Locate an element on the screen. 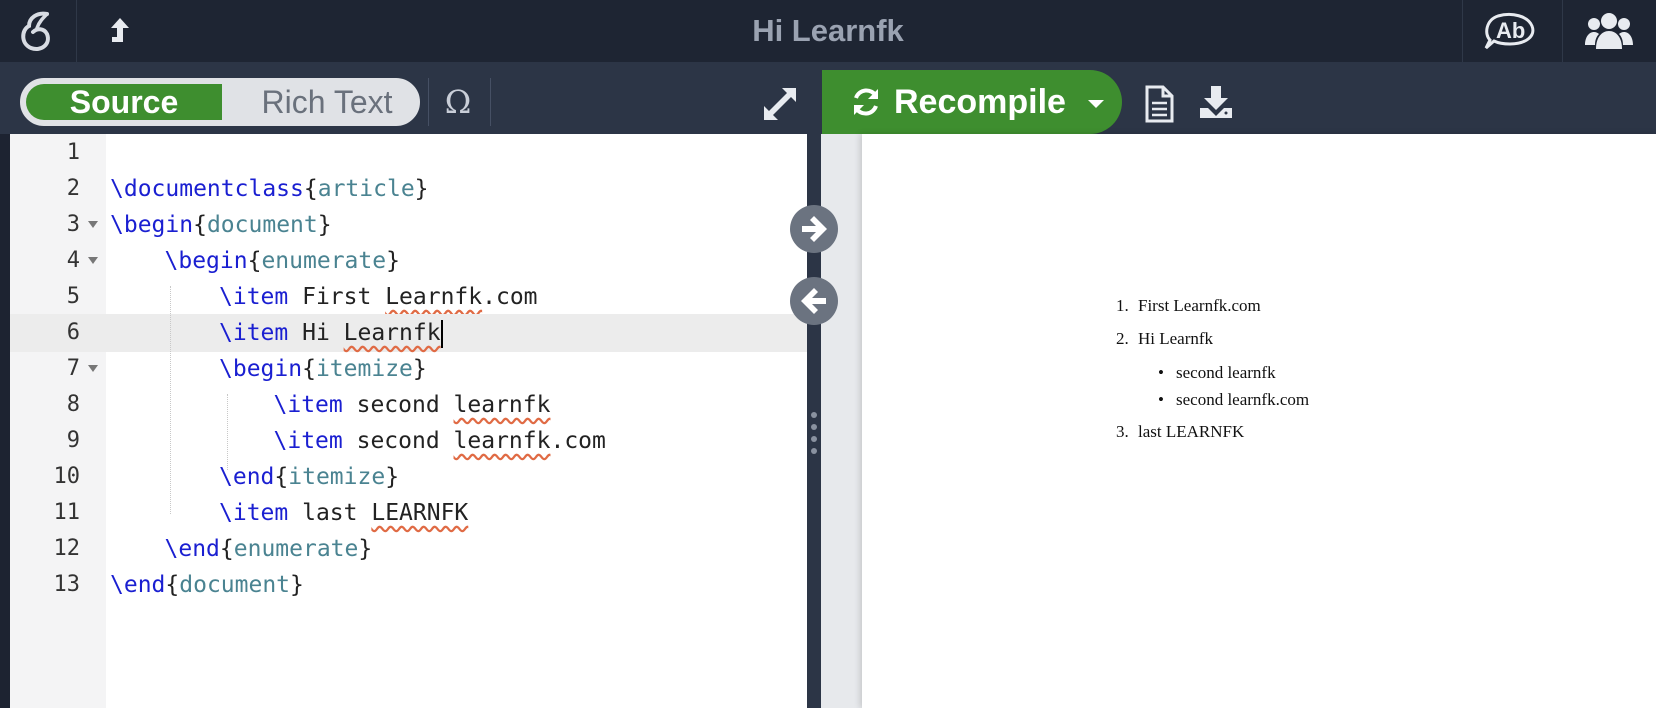 The height and width of the screenshot is (708, 1656). code-text: \item Hi Learnfk is located at coordinates (331, 333).